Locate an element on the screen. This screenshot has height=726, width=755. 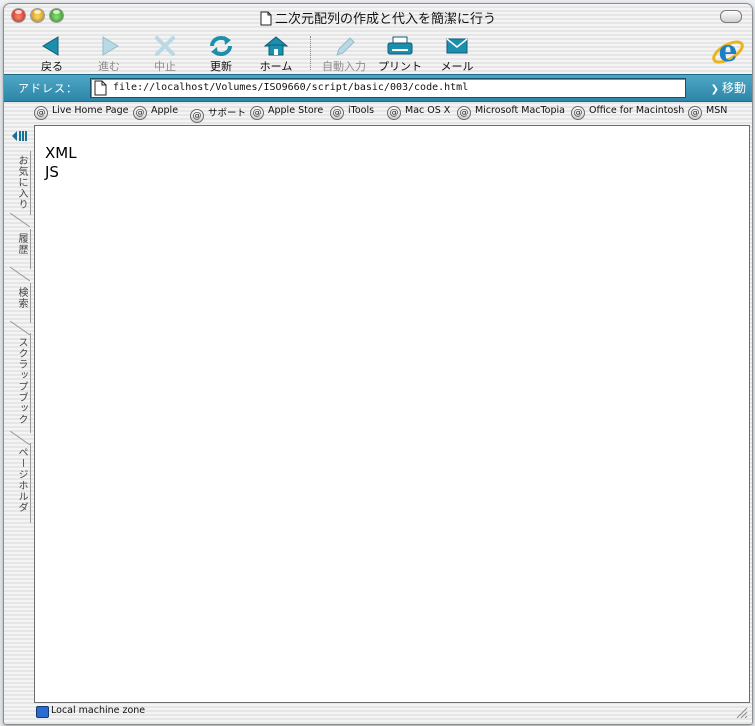
security-zone-icon is located at coordinates (42, 712).